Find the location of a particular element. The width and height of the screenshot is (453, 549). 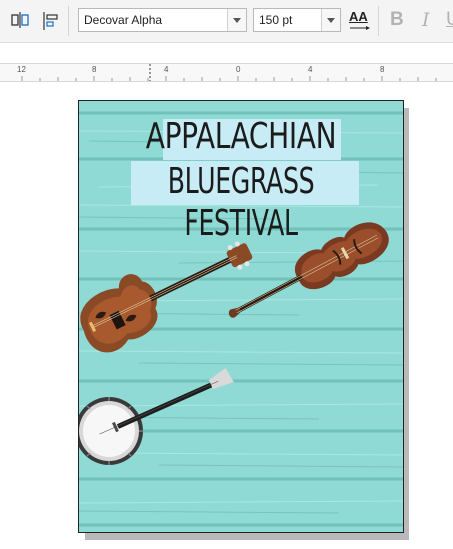

text-align-icon is located at coordinates (21, 21).